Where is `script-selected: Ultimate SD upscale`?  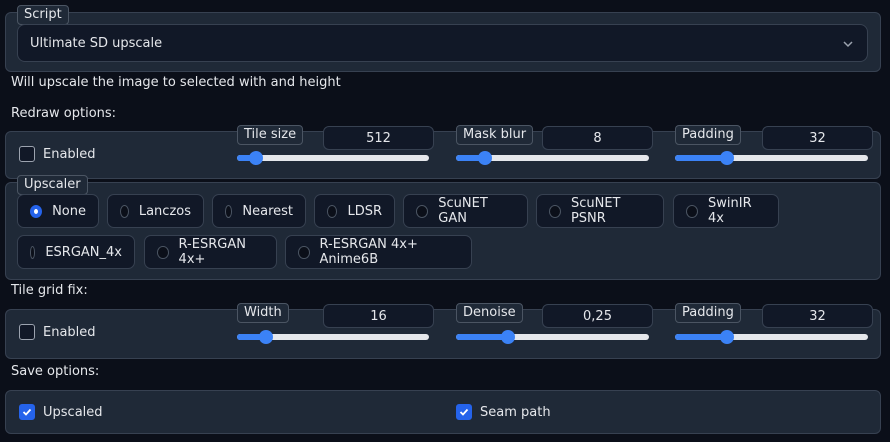
script-selected: Ultimate SD upscale is located at coordinates (96, 43).